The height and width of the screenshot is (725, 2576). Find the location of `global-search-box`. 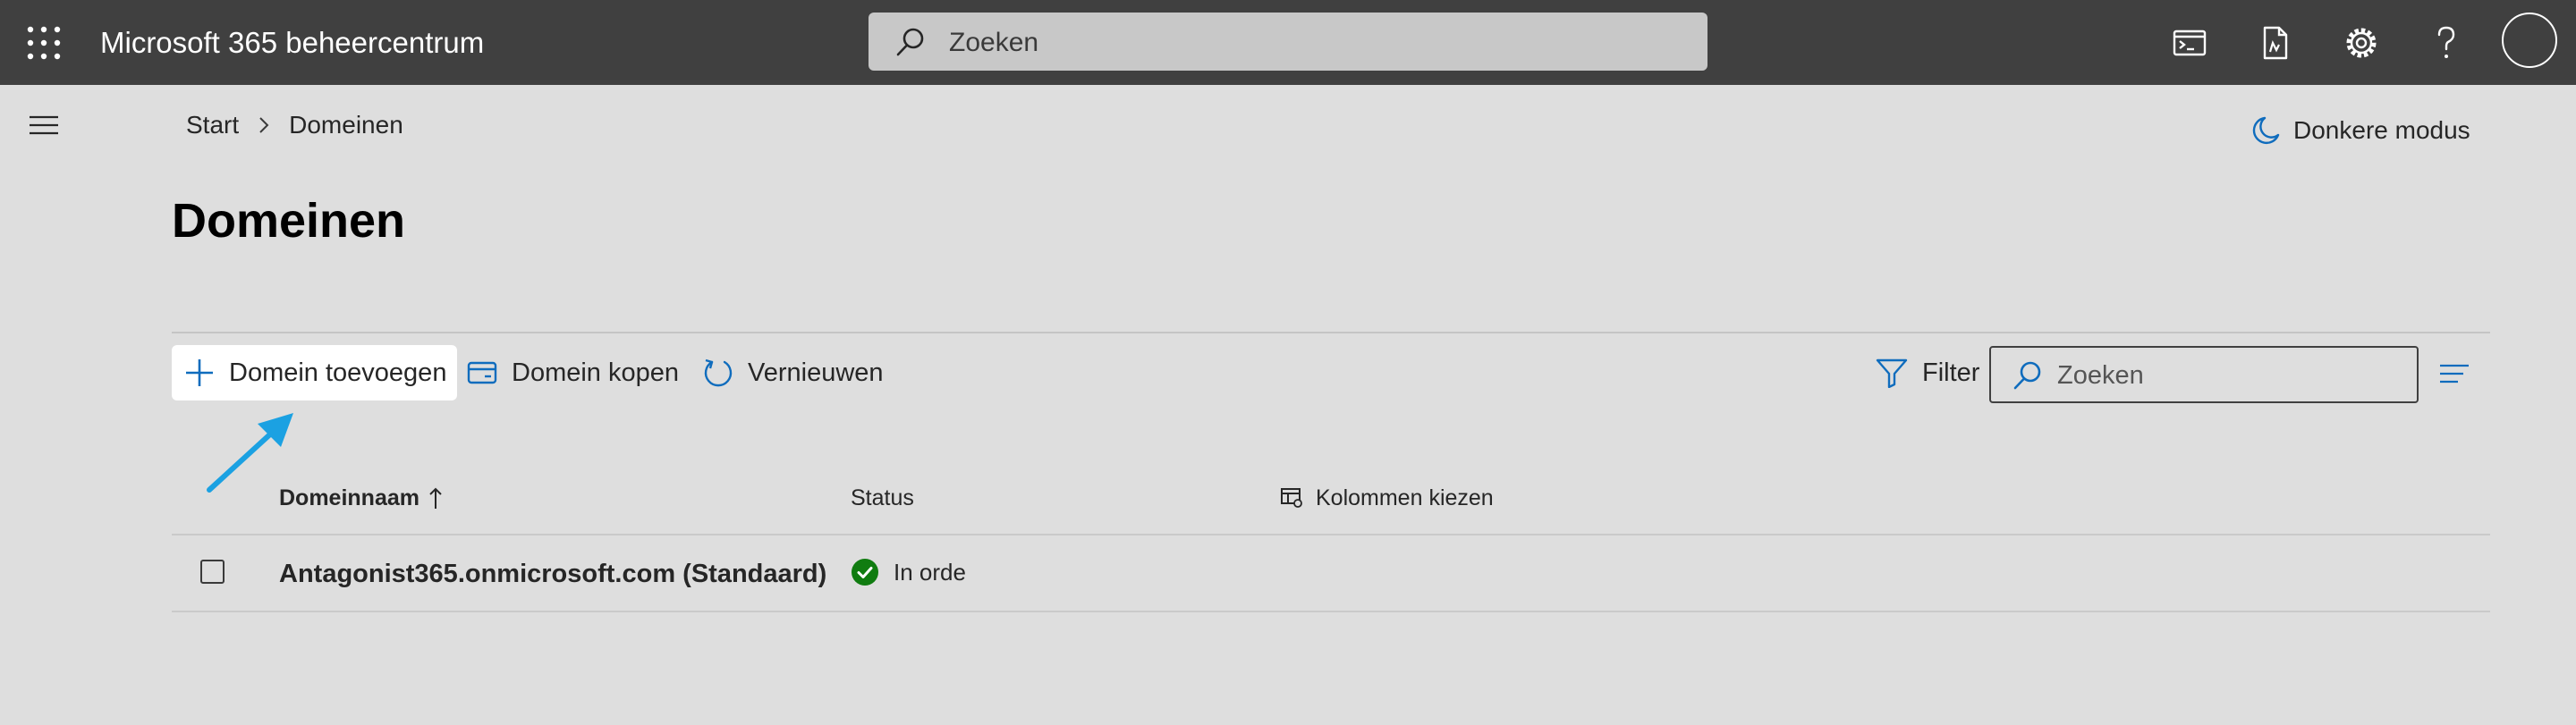

global-search-box is located at coordinates (1288, 42).